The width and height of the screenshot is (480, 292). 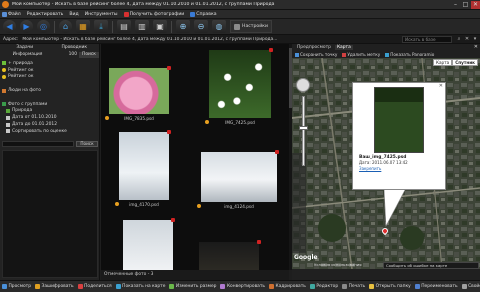 What do you see at coordinates (101, 14) in the screenshot?
I see `menu-item-3: Инструменты` at bounding box center [101, 14].